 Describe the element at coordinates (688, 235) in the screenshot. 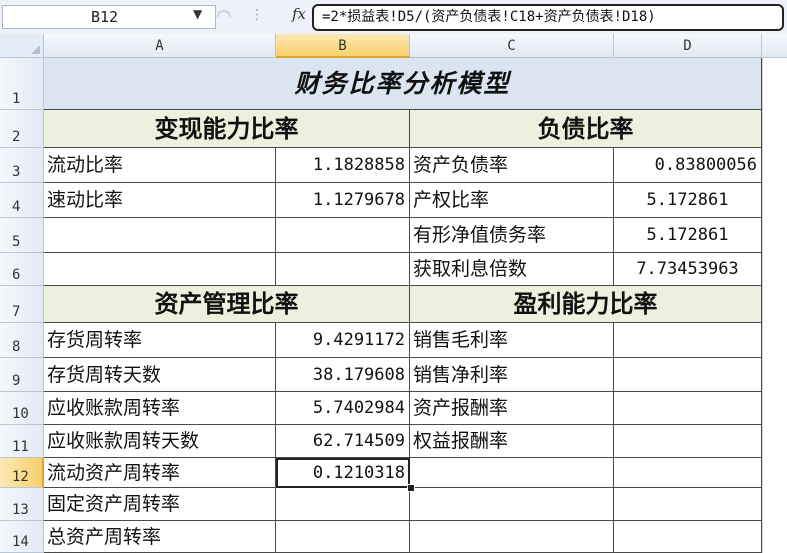

I see `cell-d5: 5.172861` at that location.